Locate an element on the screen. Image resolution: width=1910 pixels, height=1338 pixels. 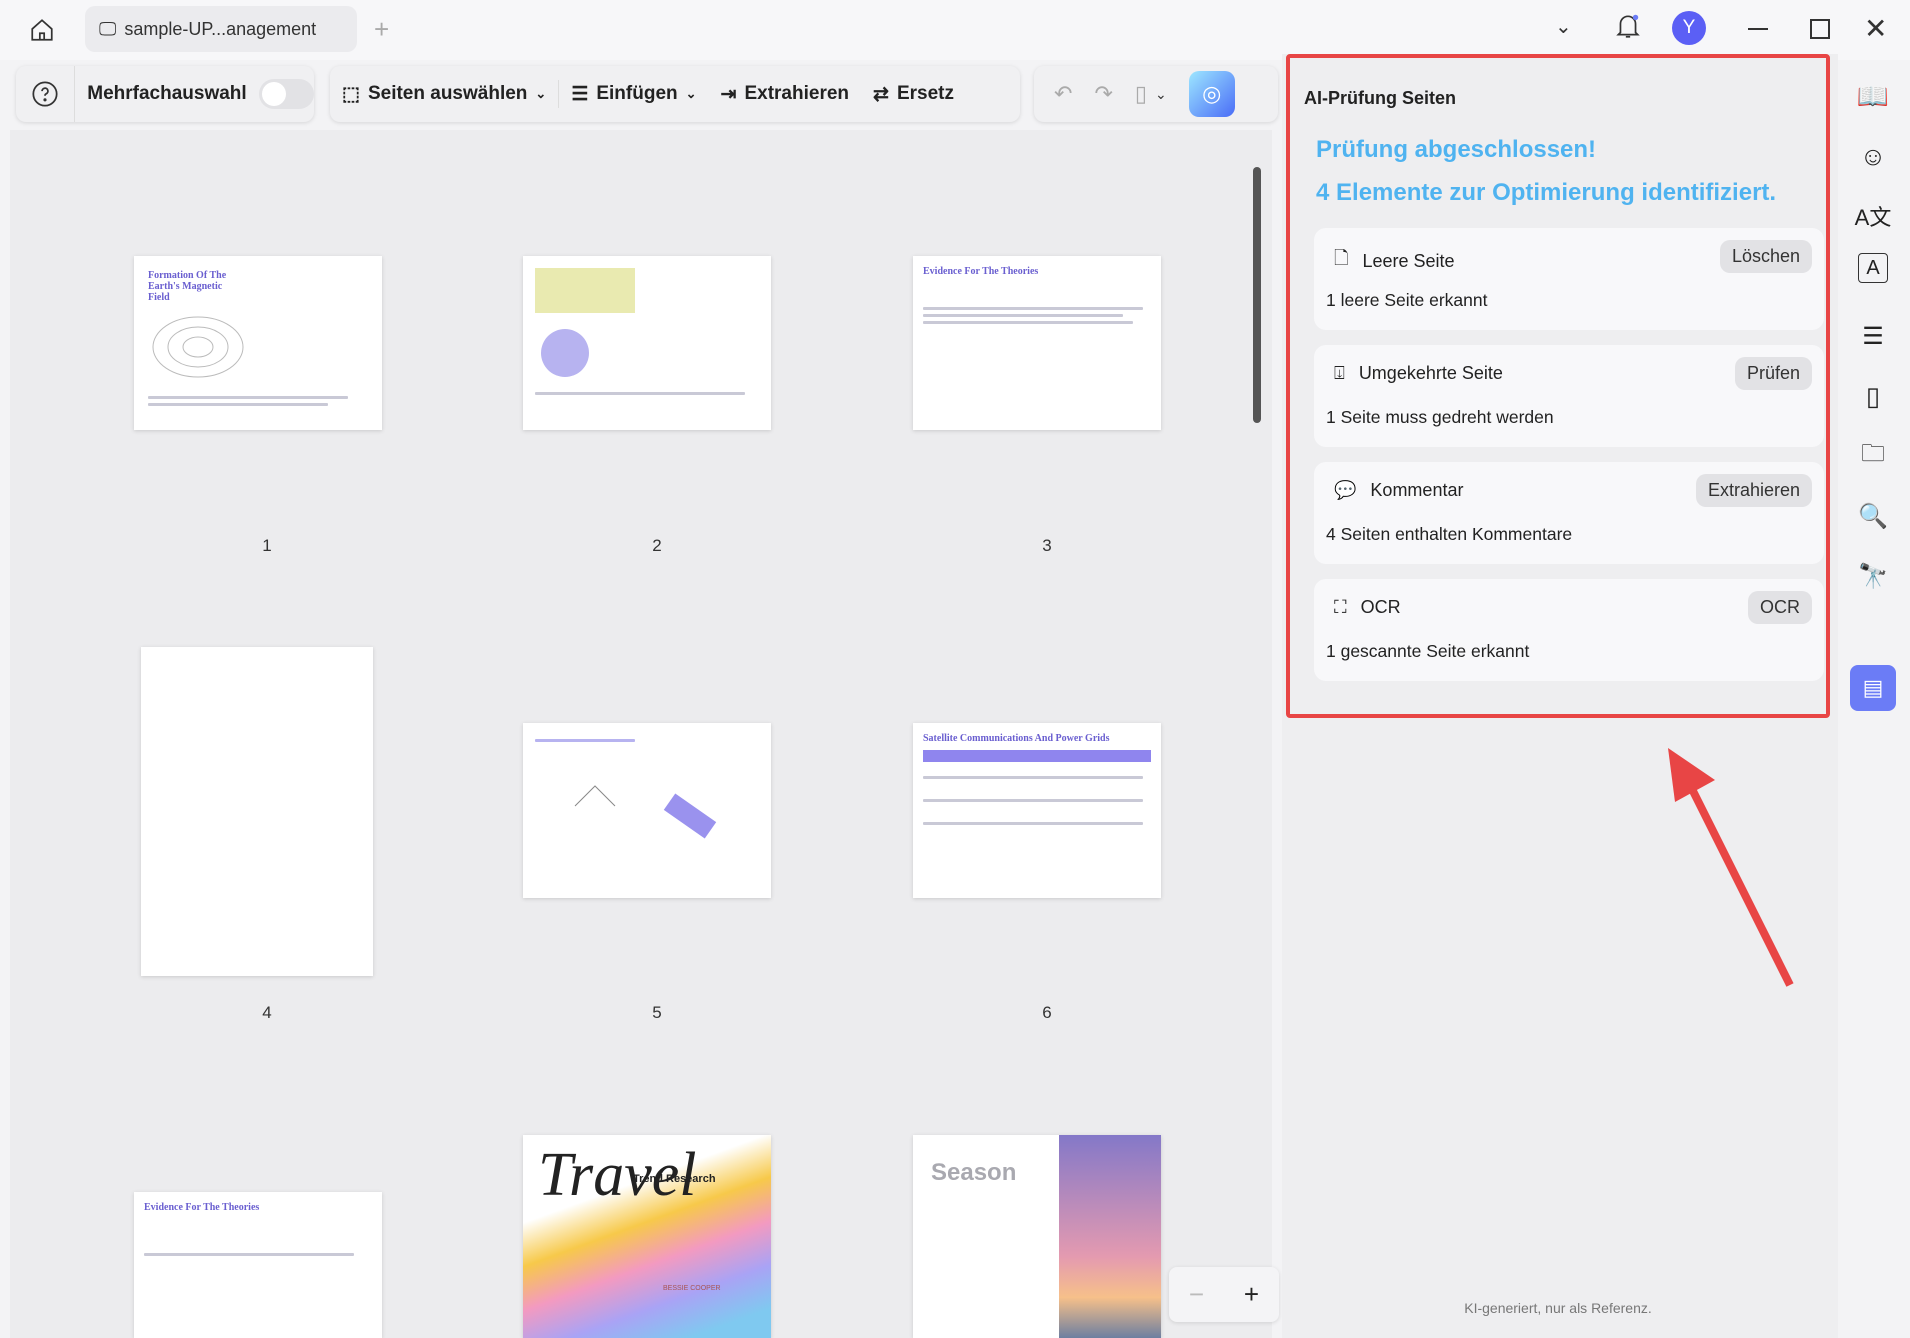
replace-label: Ersetz is located at coordinates (925, 93).